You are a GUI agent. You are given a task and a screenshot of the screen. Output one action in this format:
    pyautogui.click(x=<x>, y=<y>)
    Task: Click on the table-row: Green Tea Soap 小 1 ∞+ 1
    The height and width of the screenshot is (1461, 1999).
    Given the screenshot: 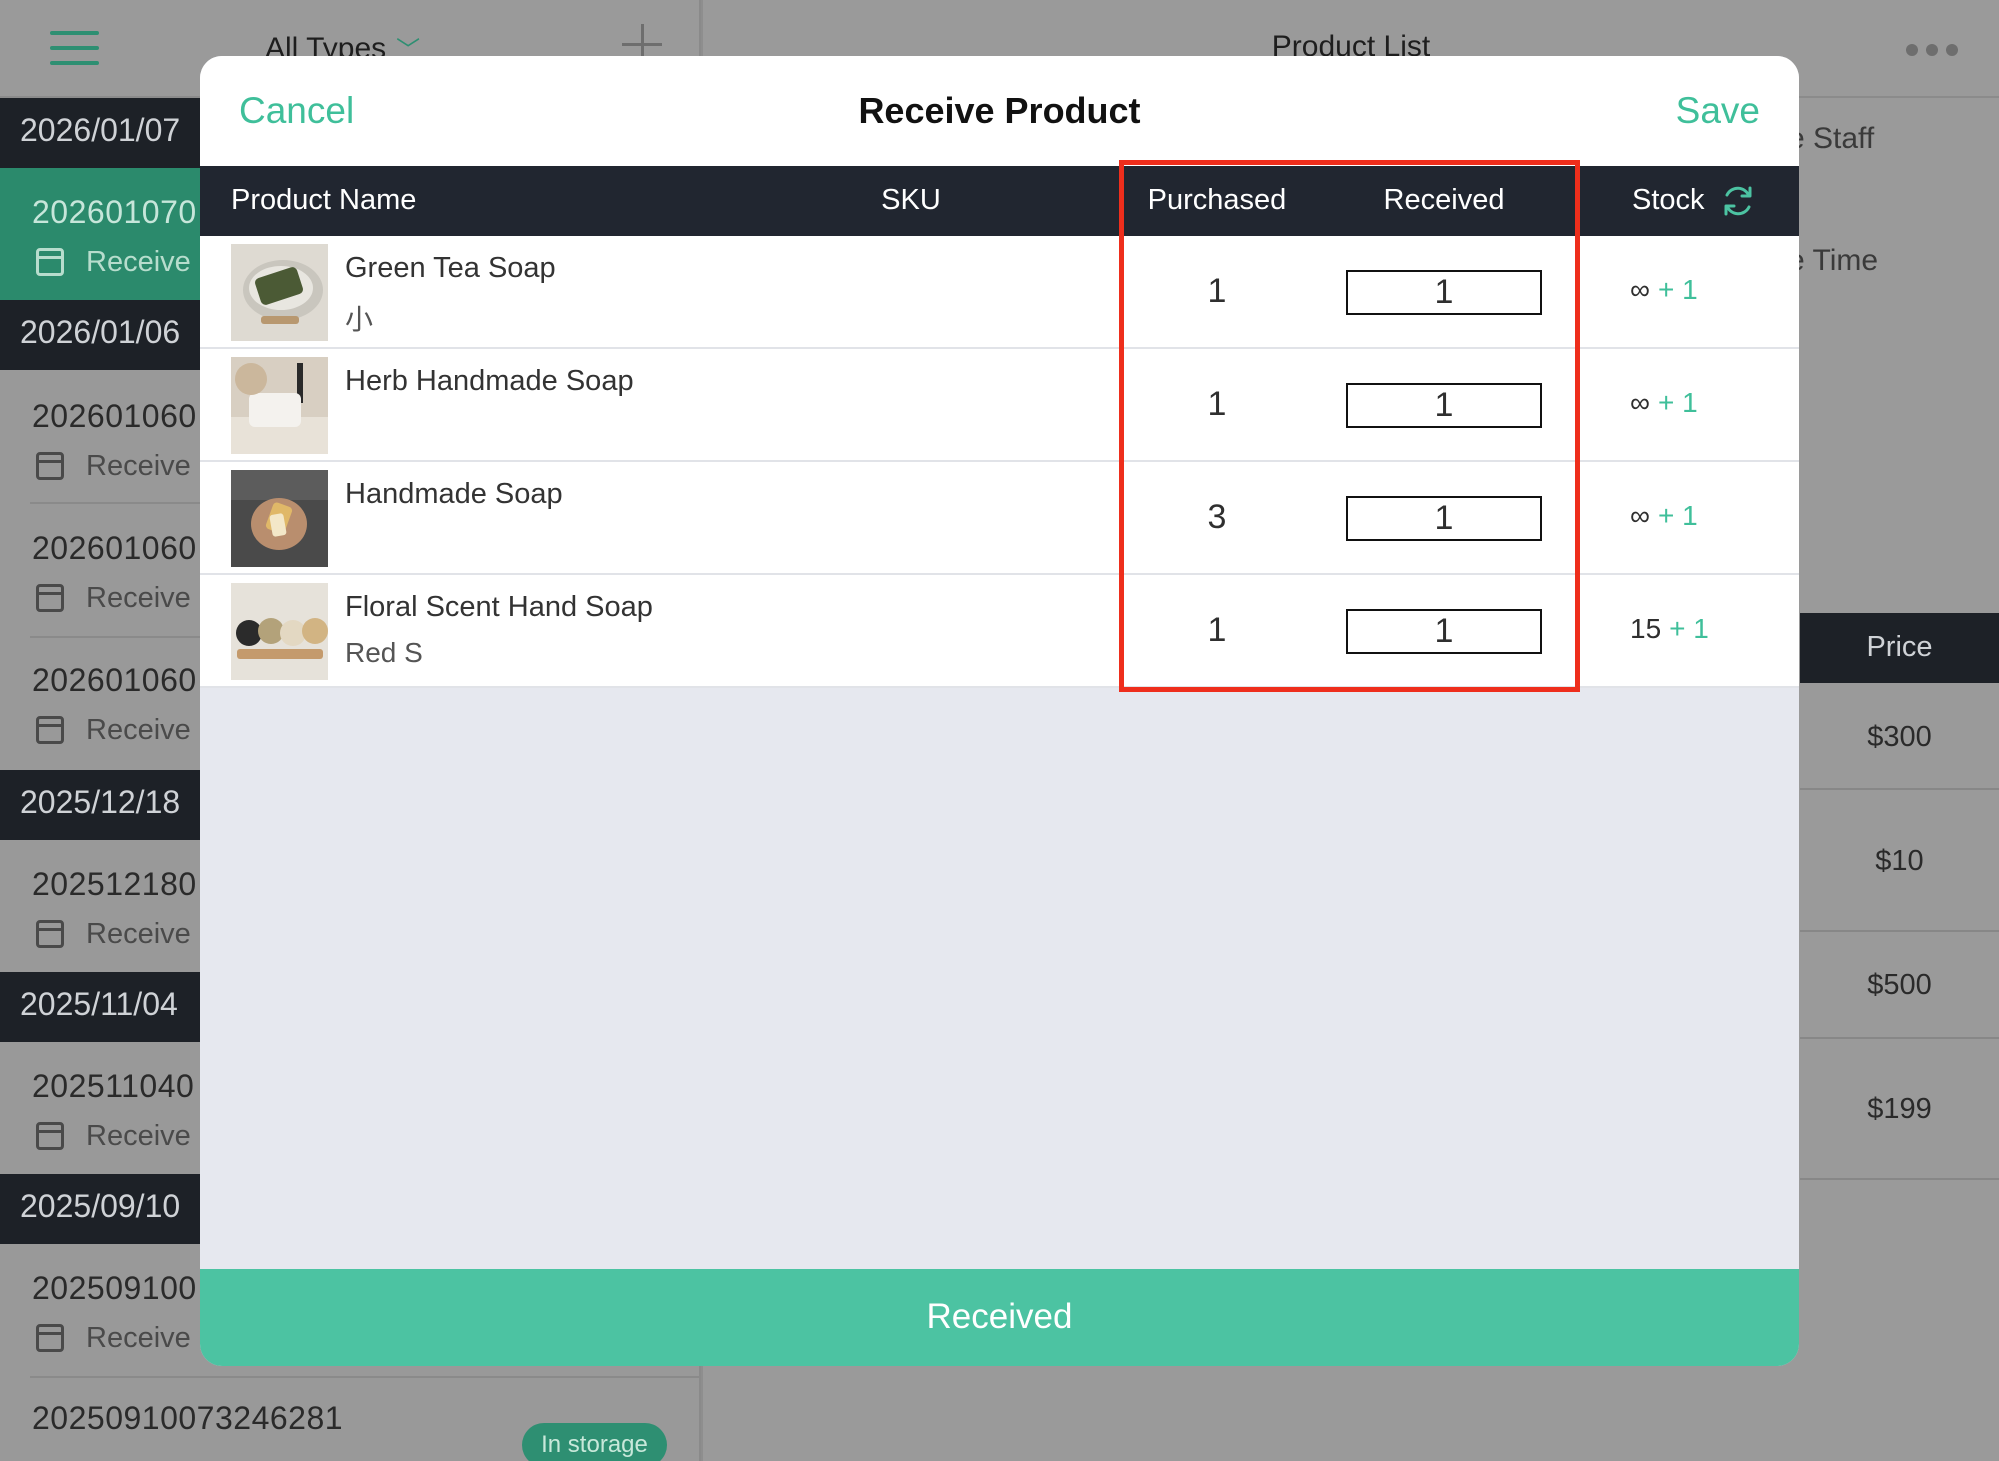 What is the action you would take?
    pyautogui.click(x=999, y=292)
    